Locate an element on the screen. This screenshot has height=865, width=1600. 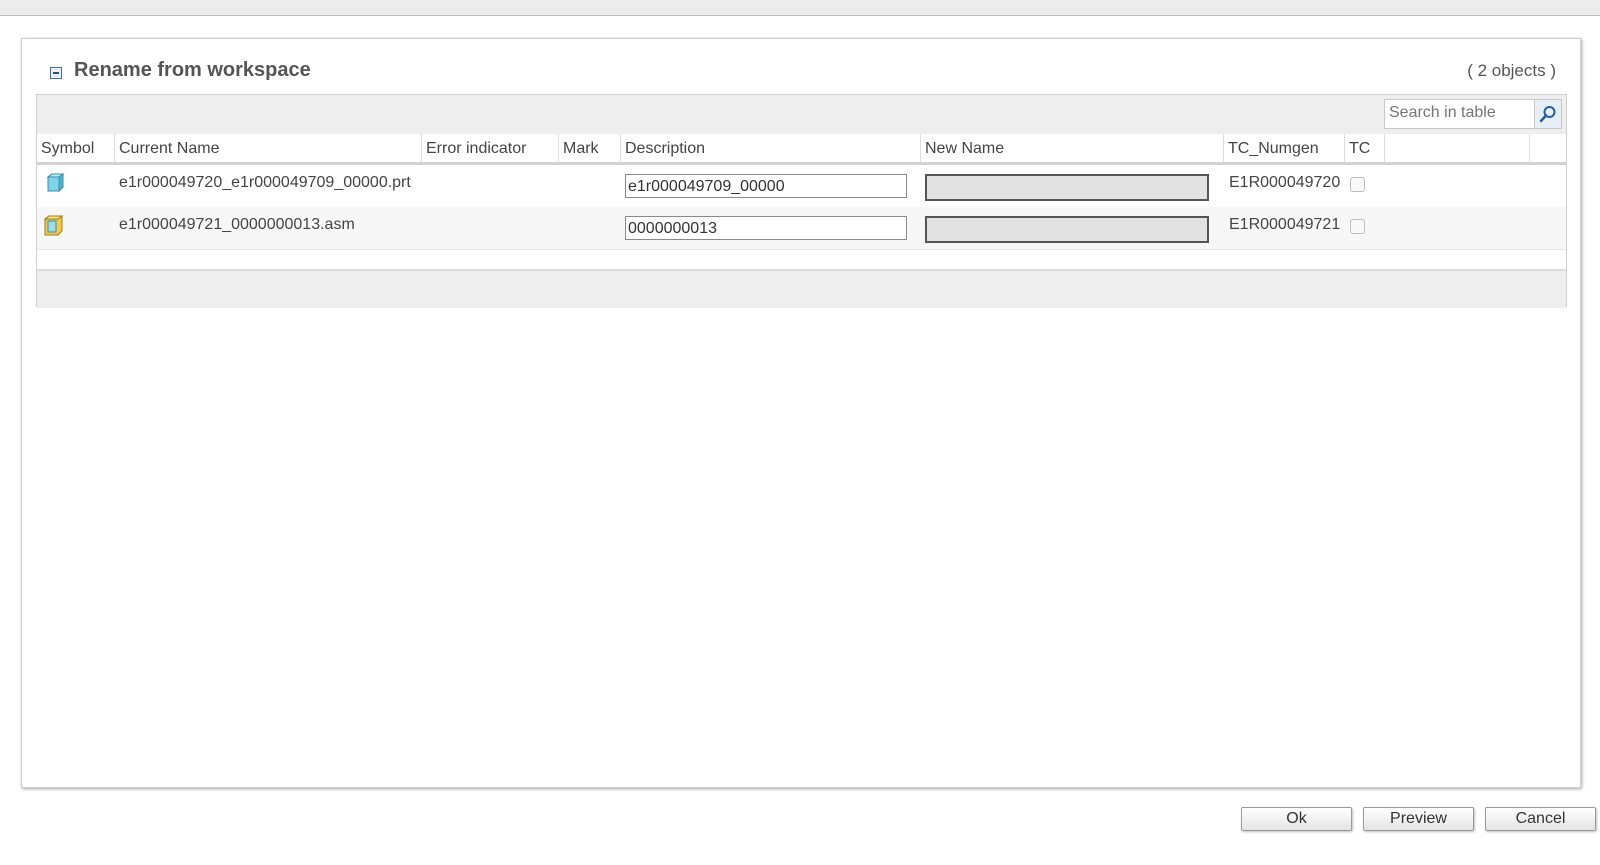
search-input is located at coordinates (1459, 113).